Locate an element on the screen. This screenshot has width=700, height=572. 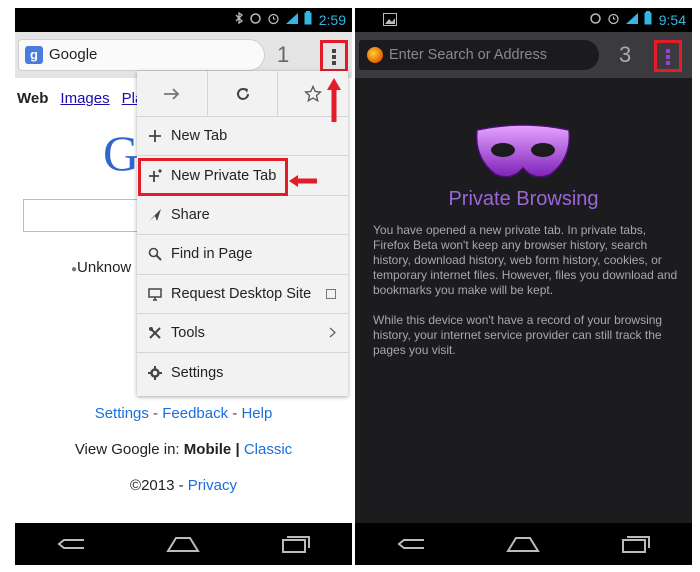
forward-button is located at coordinates (172, 93).